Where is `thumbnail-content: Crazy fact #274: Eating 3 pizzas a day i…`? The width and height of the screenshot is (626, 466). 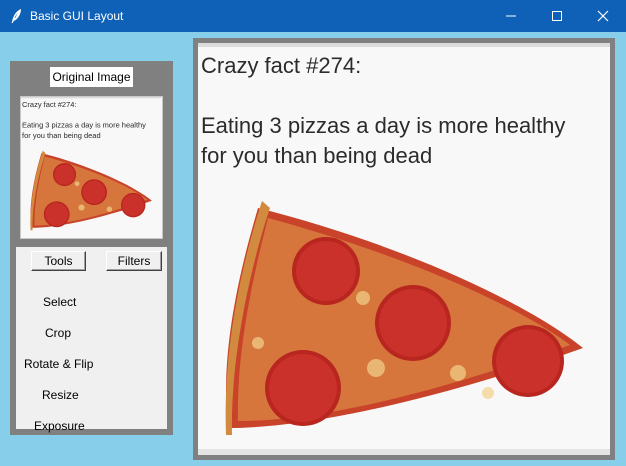
thumbnail-content: Crazy fact #274: Eating 3 pizzas a day i… is located at coordinates (91, 167).